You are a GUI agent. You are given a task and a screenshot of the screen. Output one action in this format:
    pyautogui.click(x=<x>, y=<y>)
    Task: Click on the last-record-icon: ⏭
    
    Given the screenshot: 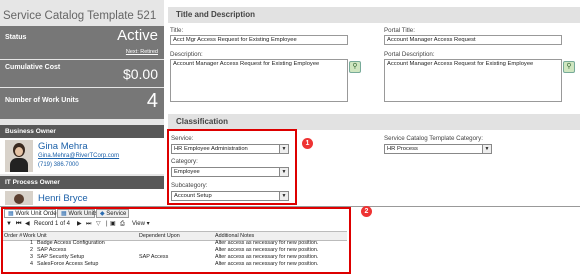 What is the action you would take?
    pyautogui.click(x=88, y=224)
    